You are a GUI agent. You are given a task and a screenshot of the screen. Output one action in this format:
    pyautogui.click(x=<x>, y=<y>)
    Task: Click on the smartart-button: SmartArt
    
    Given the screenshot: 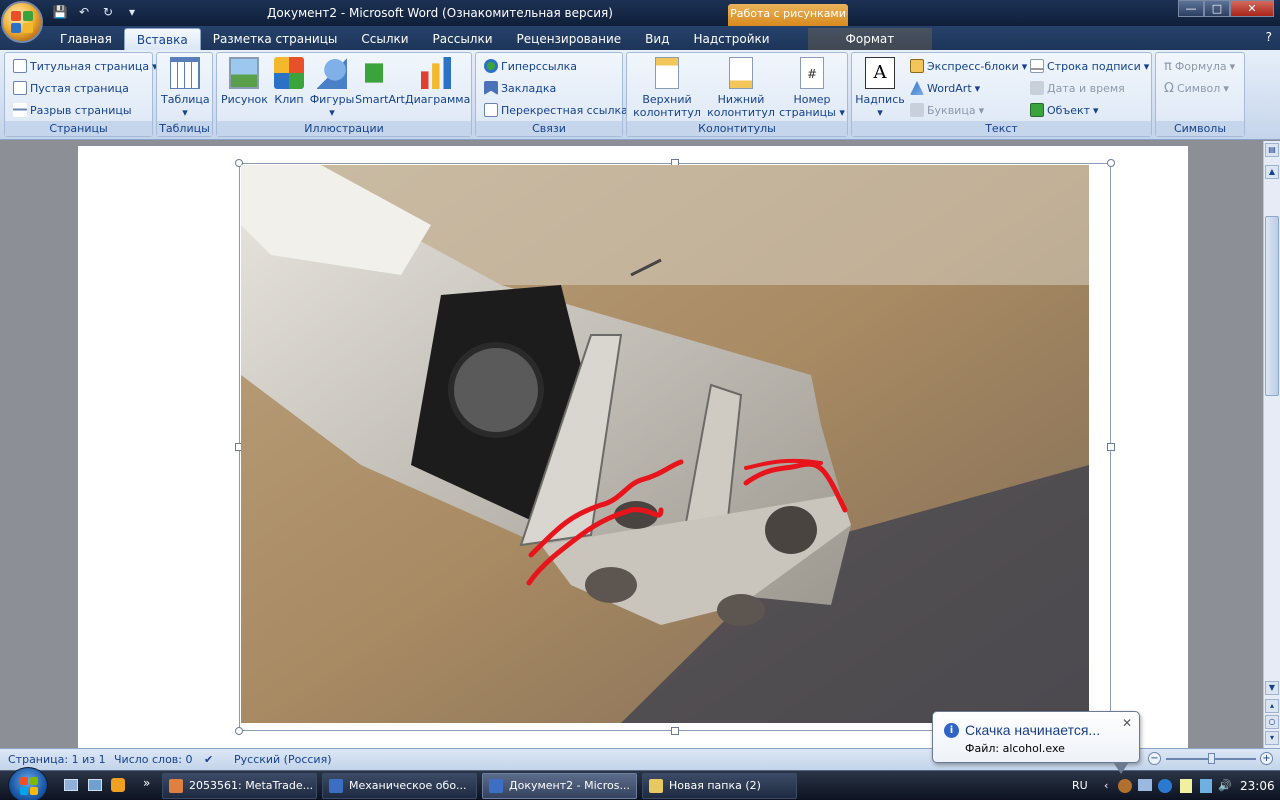 What is the action you would take?
    pyautogui.click(x=380, y=81)
    